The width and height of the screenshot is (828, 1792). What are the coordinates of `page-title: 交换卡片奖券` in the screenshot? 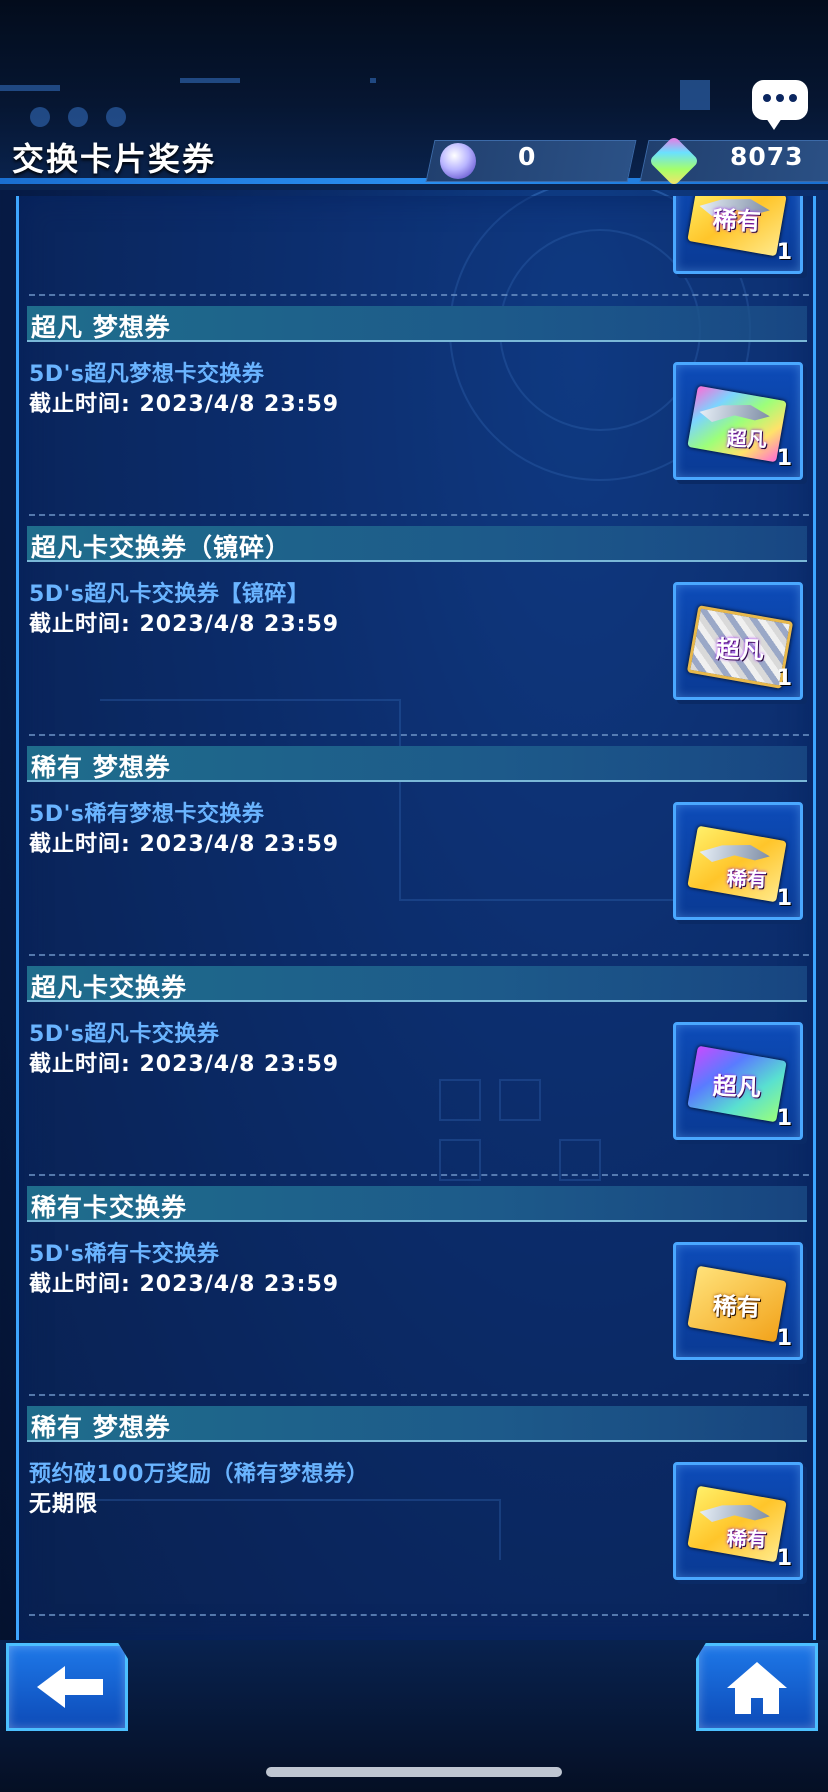 It's located at (114, 159).